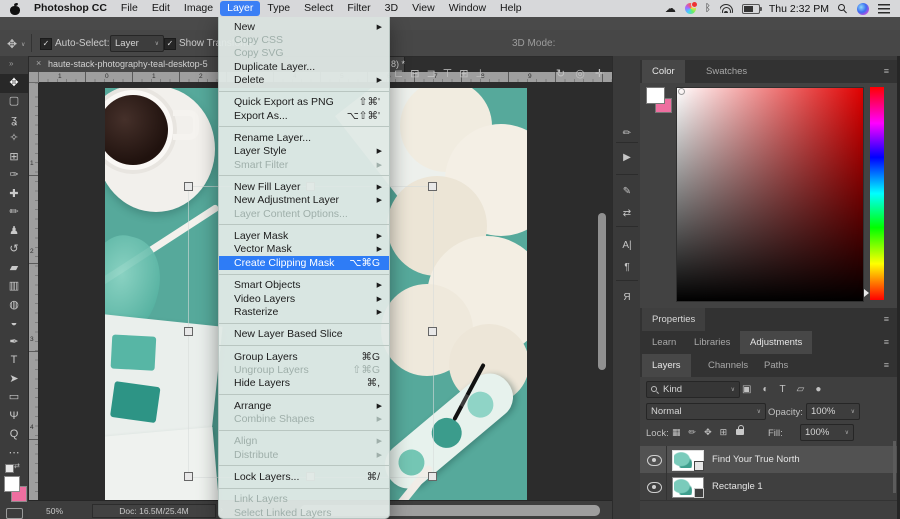 The height and width of the screenshot is (519, 900). Describe the element at coordinates (17, 466) in the screenshot. I see `swap-colors-icon: ⇄` at that location.